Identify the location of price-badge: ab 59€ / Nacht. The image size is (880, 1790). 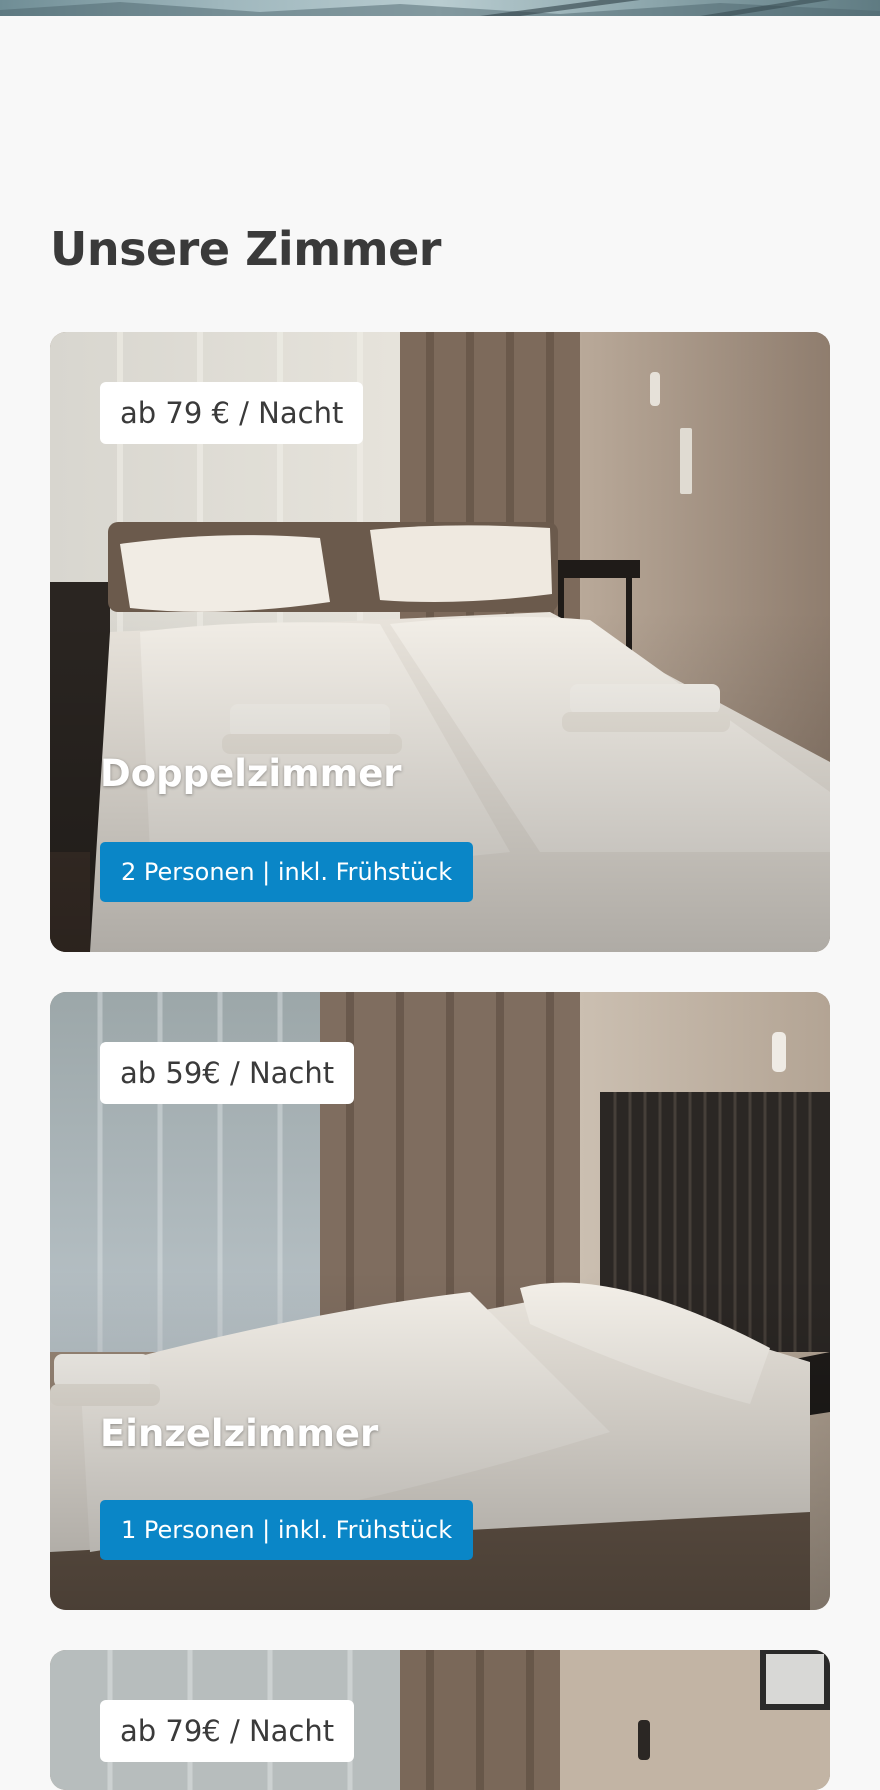
(227, 1073).